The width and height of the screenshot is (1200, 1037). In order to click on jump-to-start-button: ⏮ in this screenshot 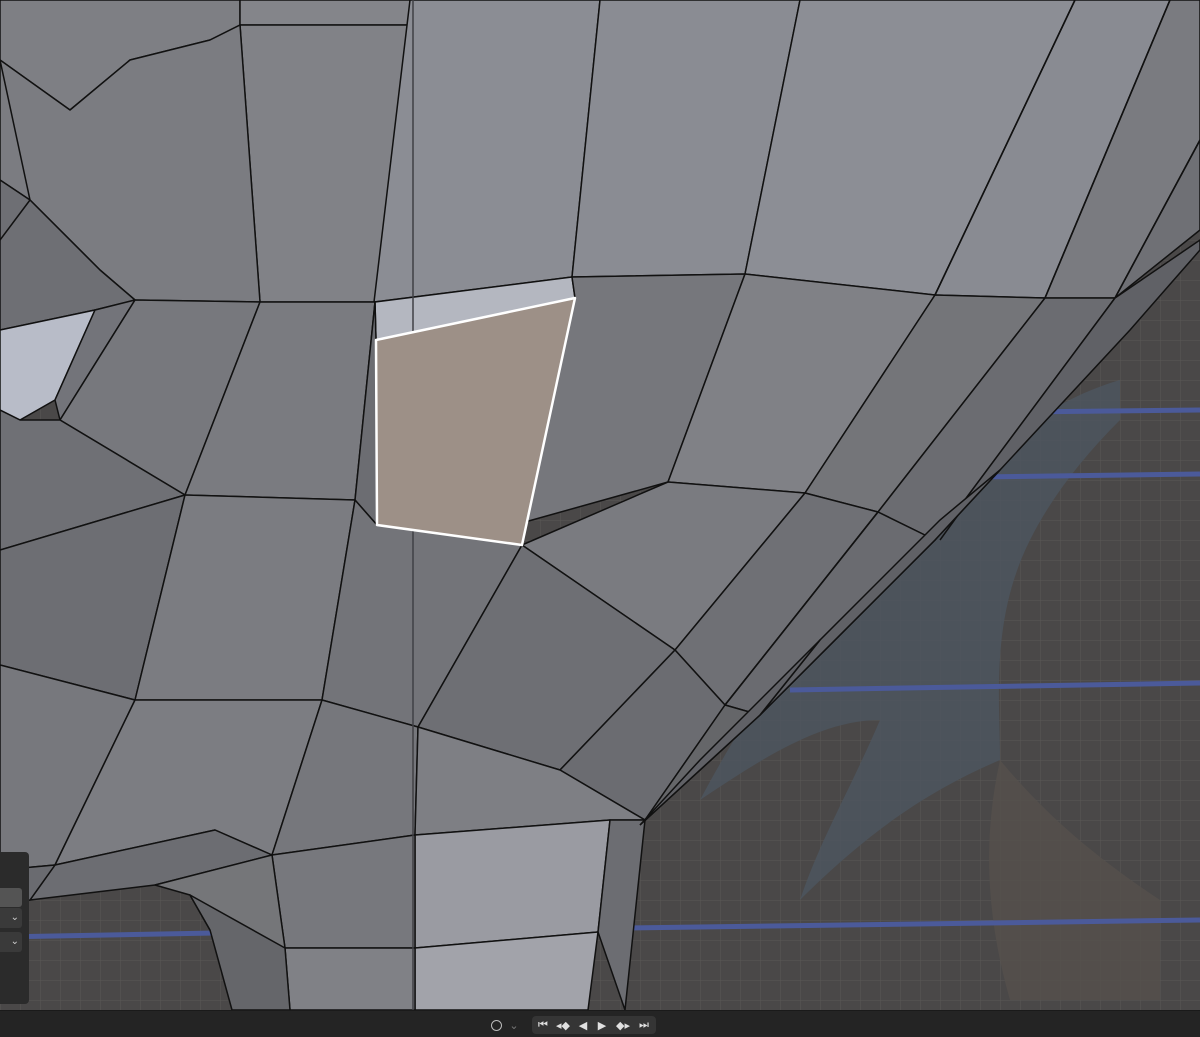, I will do `click(543, 1025)`.